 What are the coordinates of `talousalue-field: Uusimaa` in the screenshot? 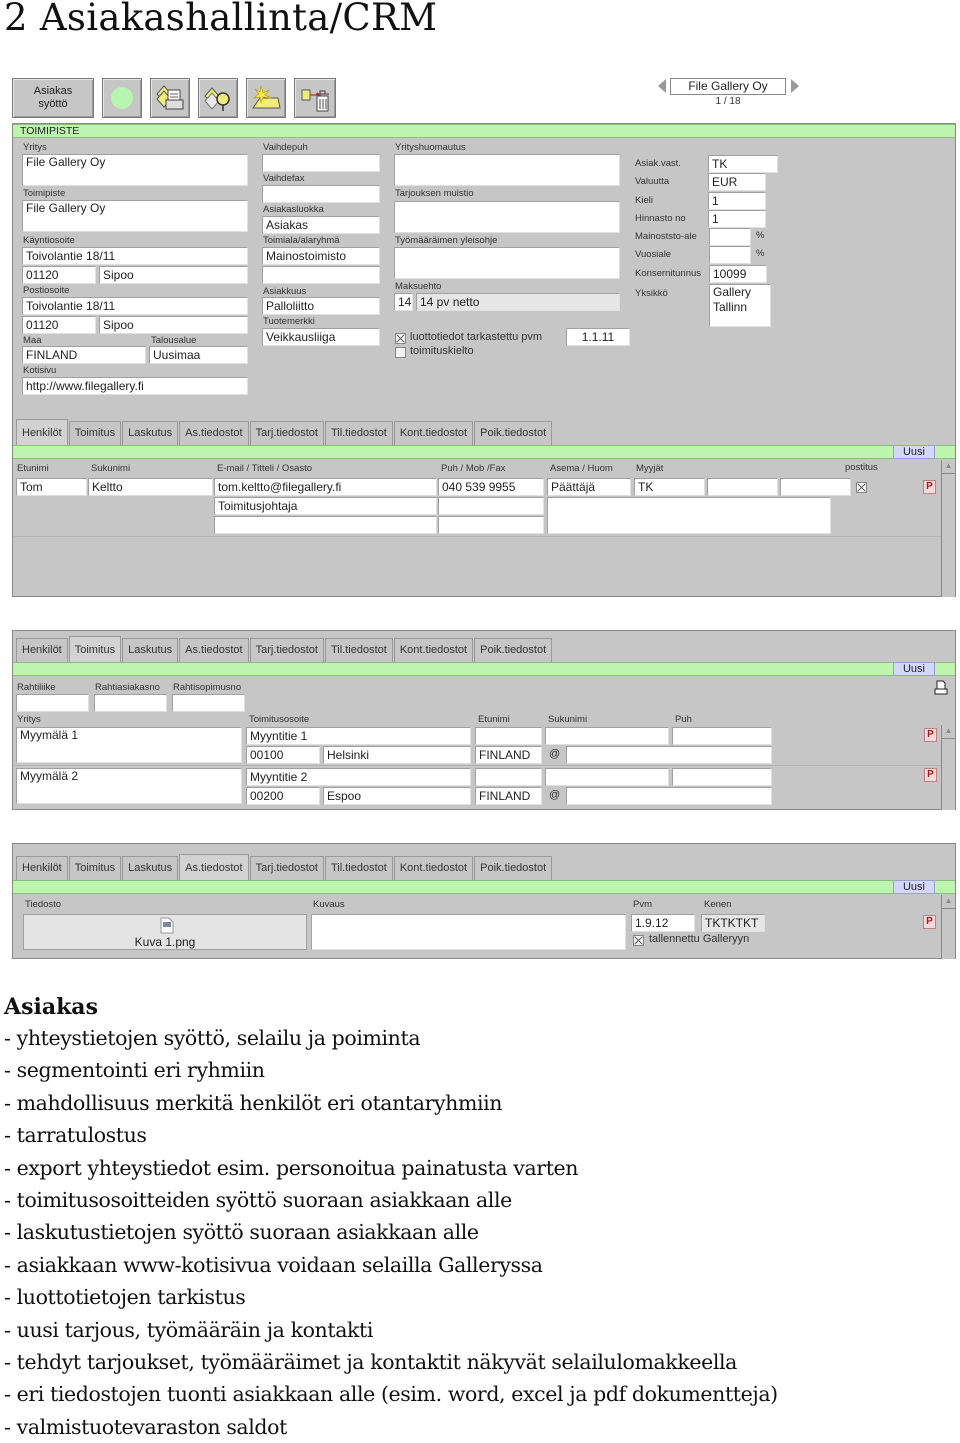 It's located at (198, 355).